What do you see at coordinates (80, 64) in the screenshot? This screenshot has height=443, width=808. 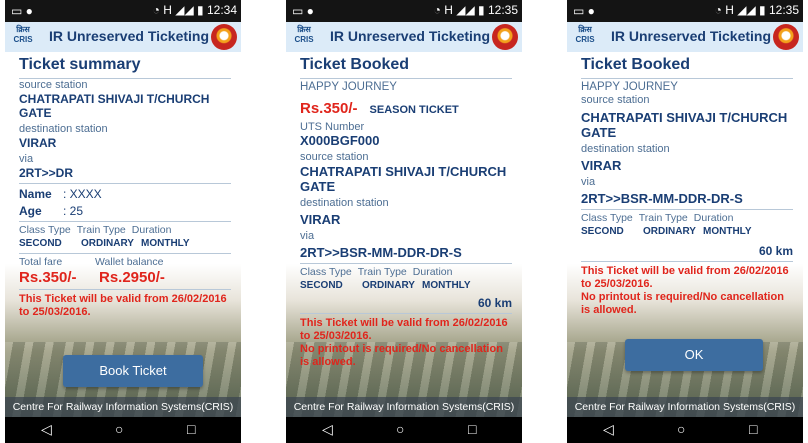 I see `page-title: Ticket summary` at bounding box center [80, 64].